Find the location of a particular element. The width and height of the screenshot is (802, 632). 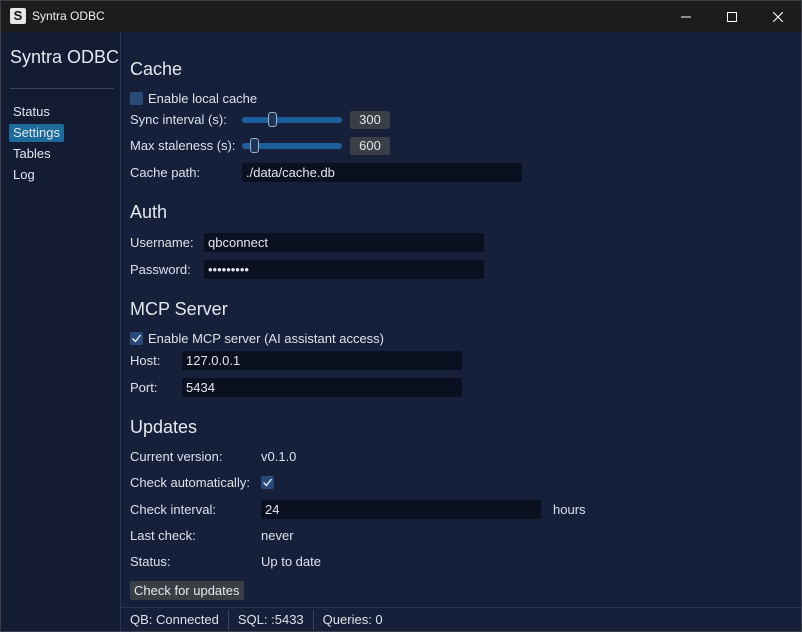

username-label: Username: is located at coordinates (162, 242).